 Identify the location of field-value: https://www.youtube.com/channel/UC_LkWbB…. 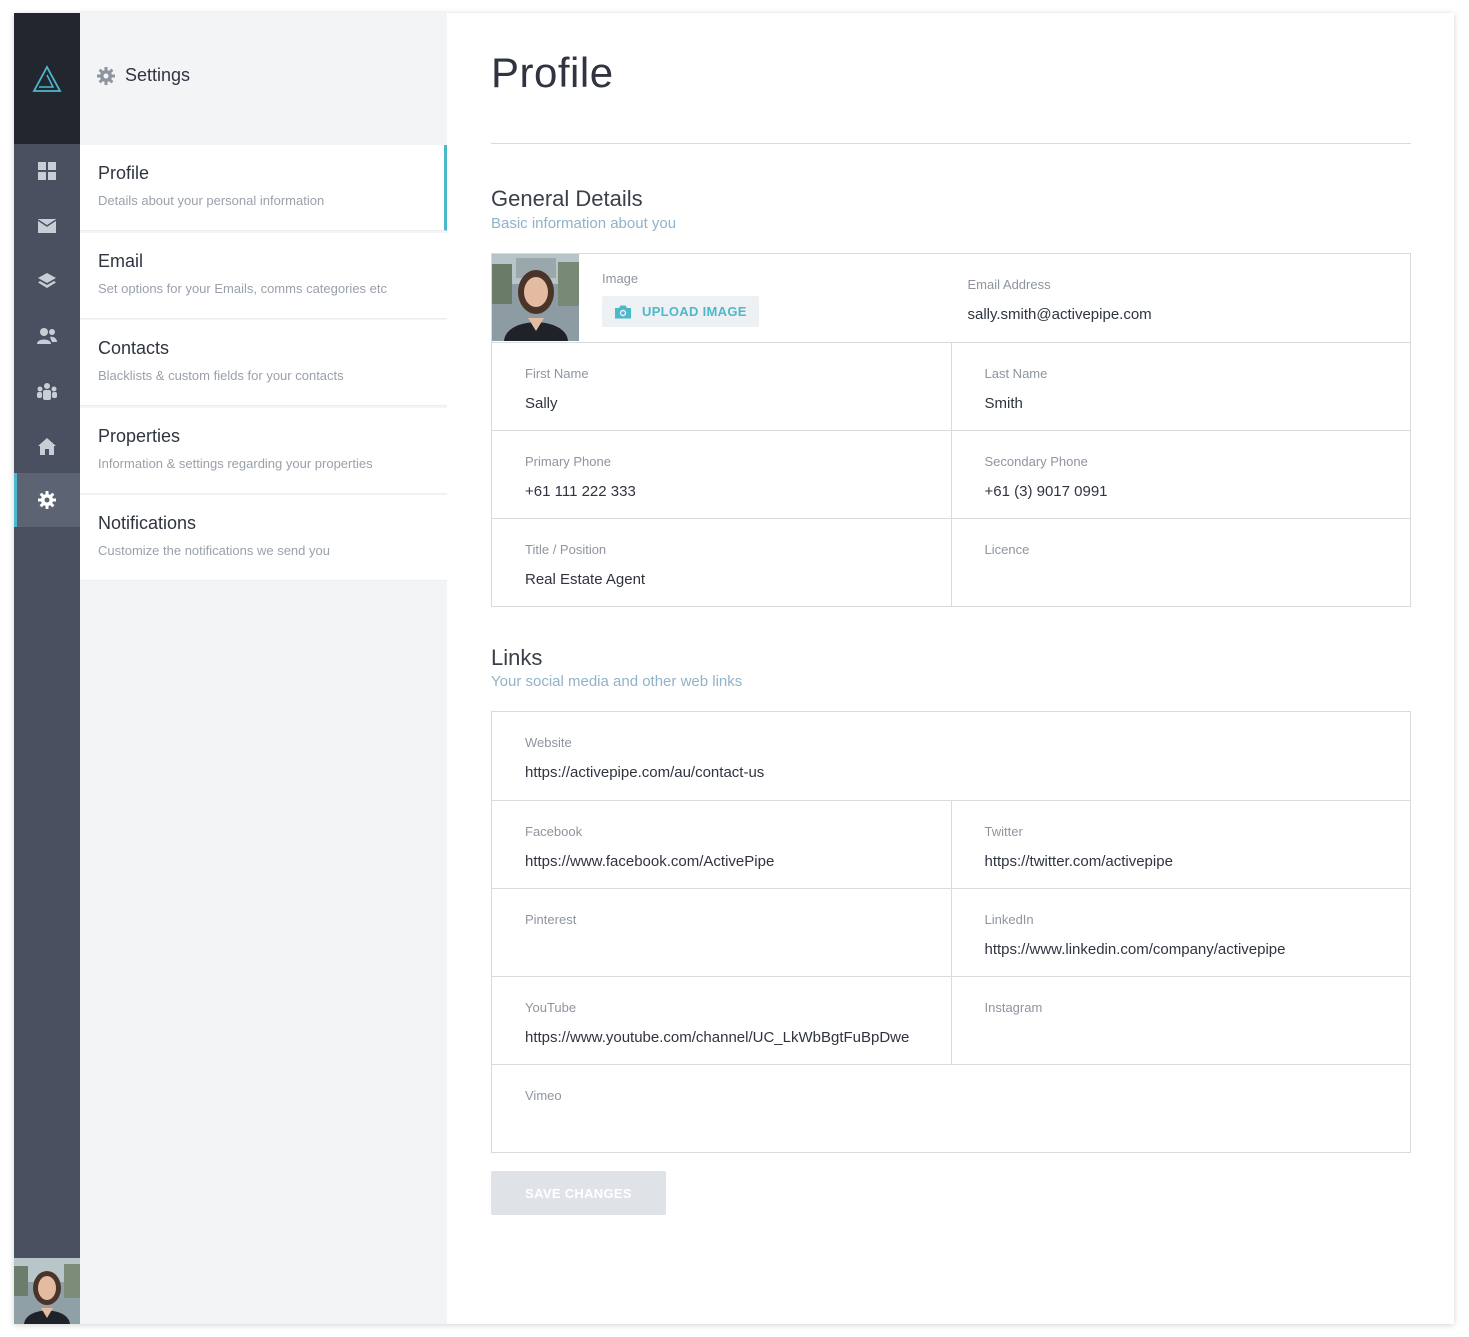
(717, 1037).